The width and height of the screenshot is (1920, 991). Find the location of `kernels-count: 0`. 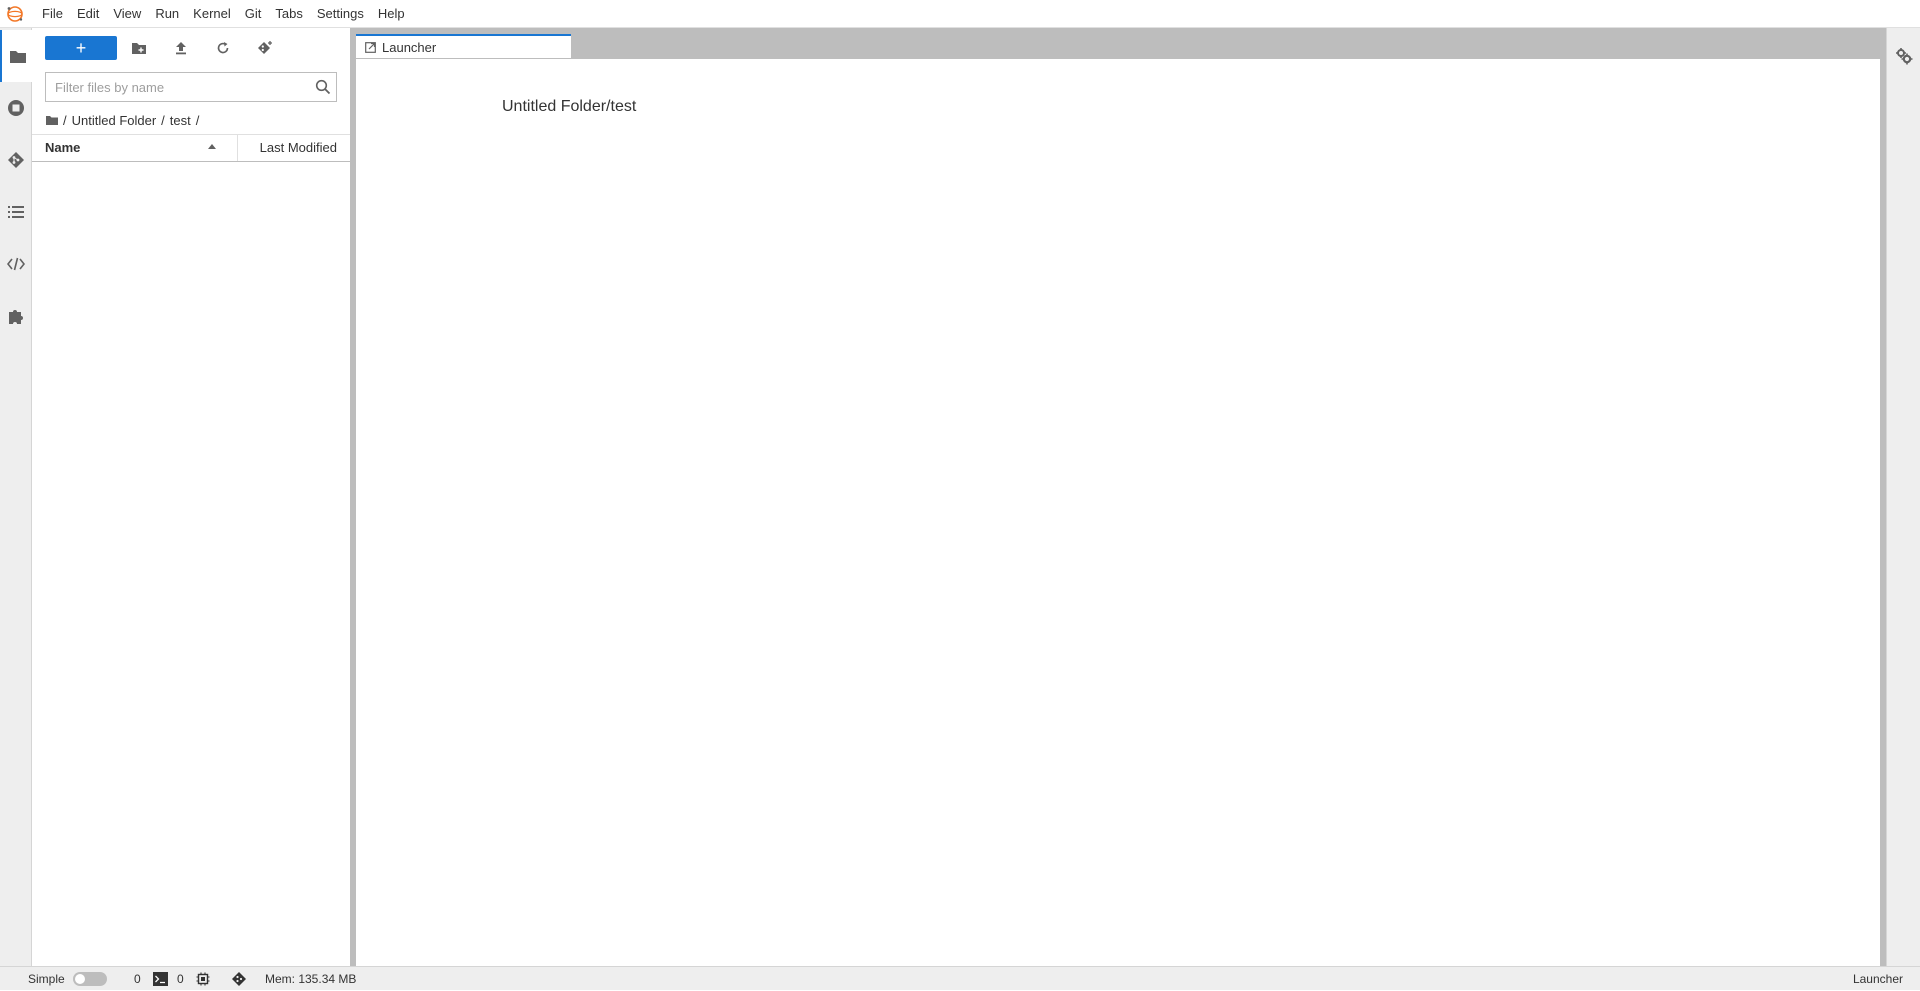

kernels-count: 0 is located at coordinates (137, 979).